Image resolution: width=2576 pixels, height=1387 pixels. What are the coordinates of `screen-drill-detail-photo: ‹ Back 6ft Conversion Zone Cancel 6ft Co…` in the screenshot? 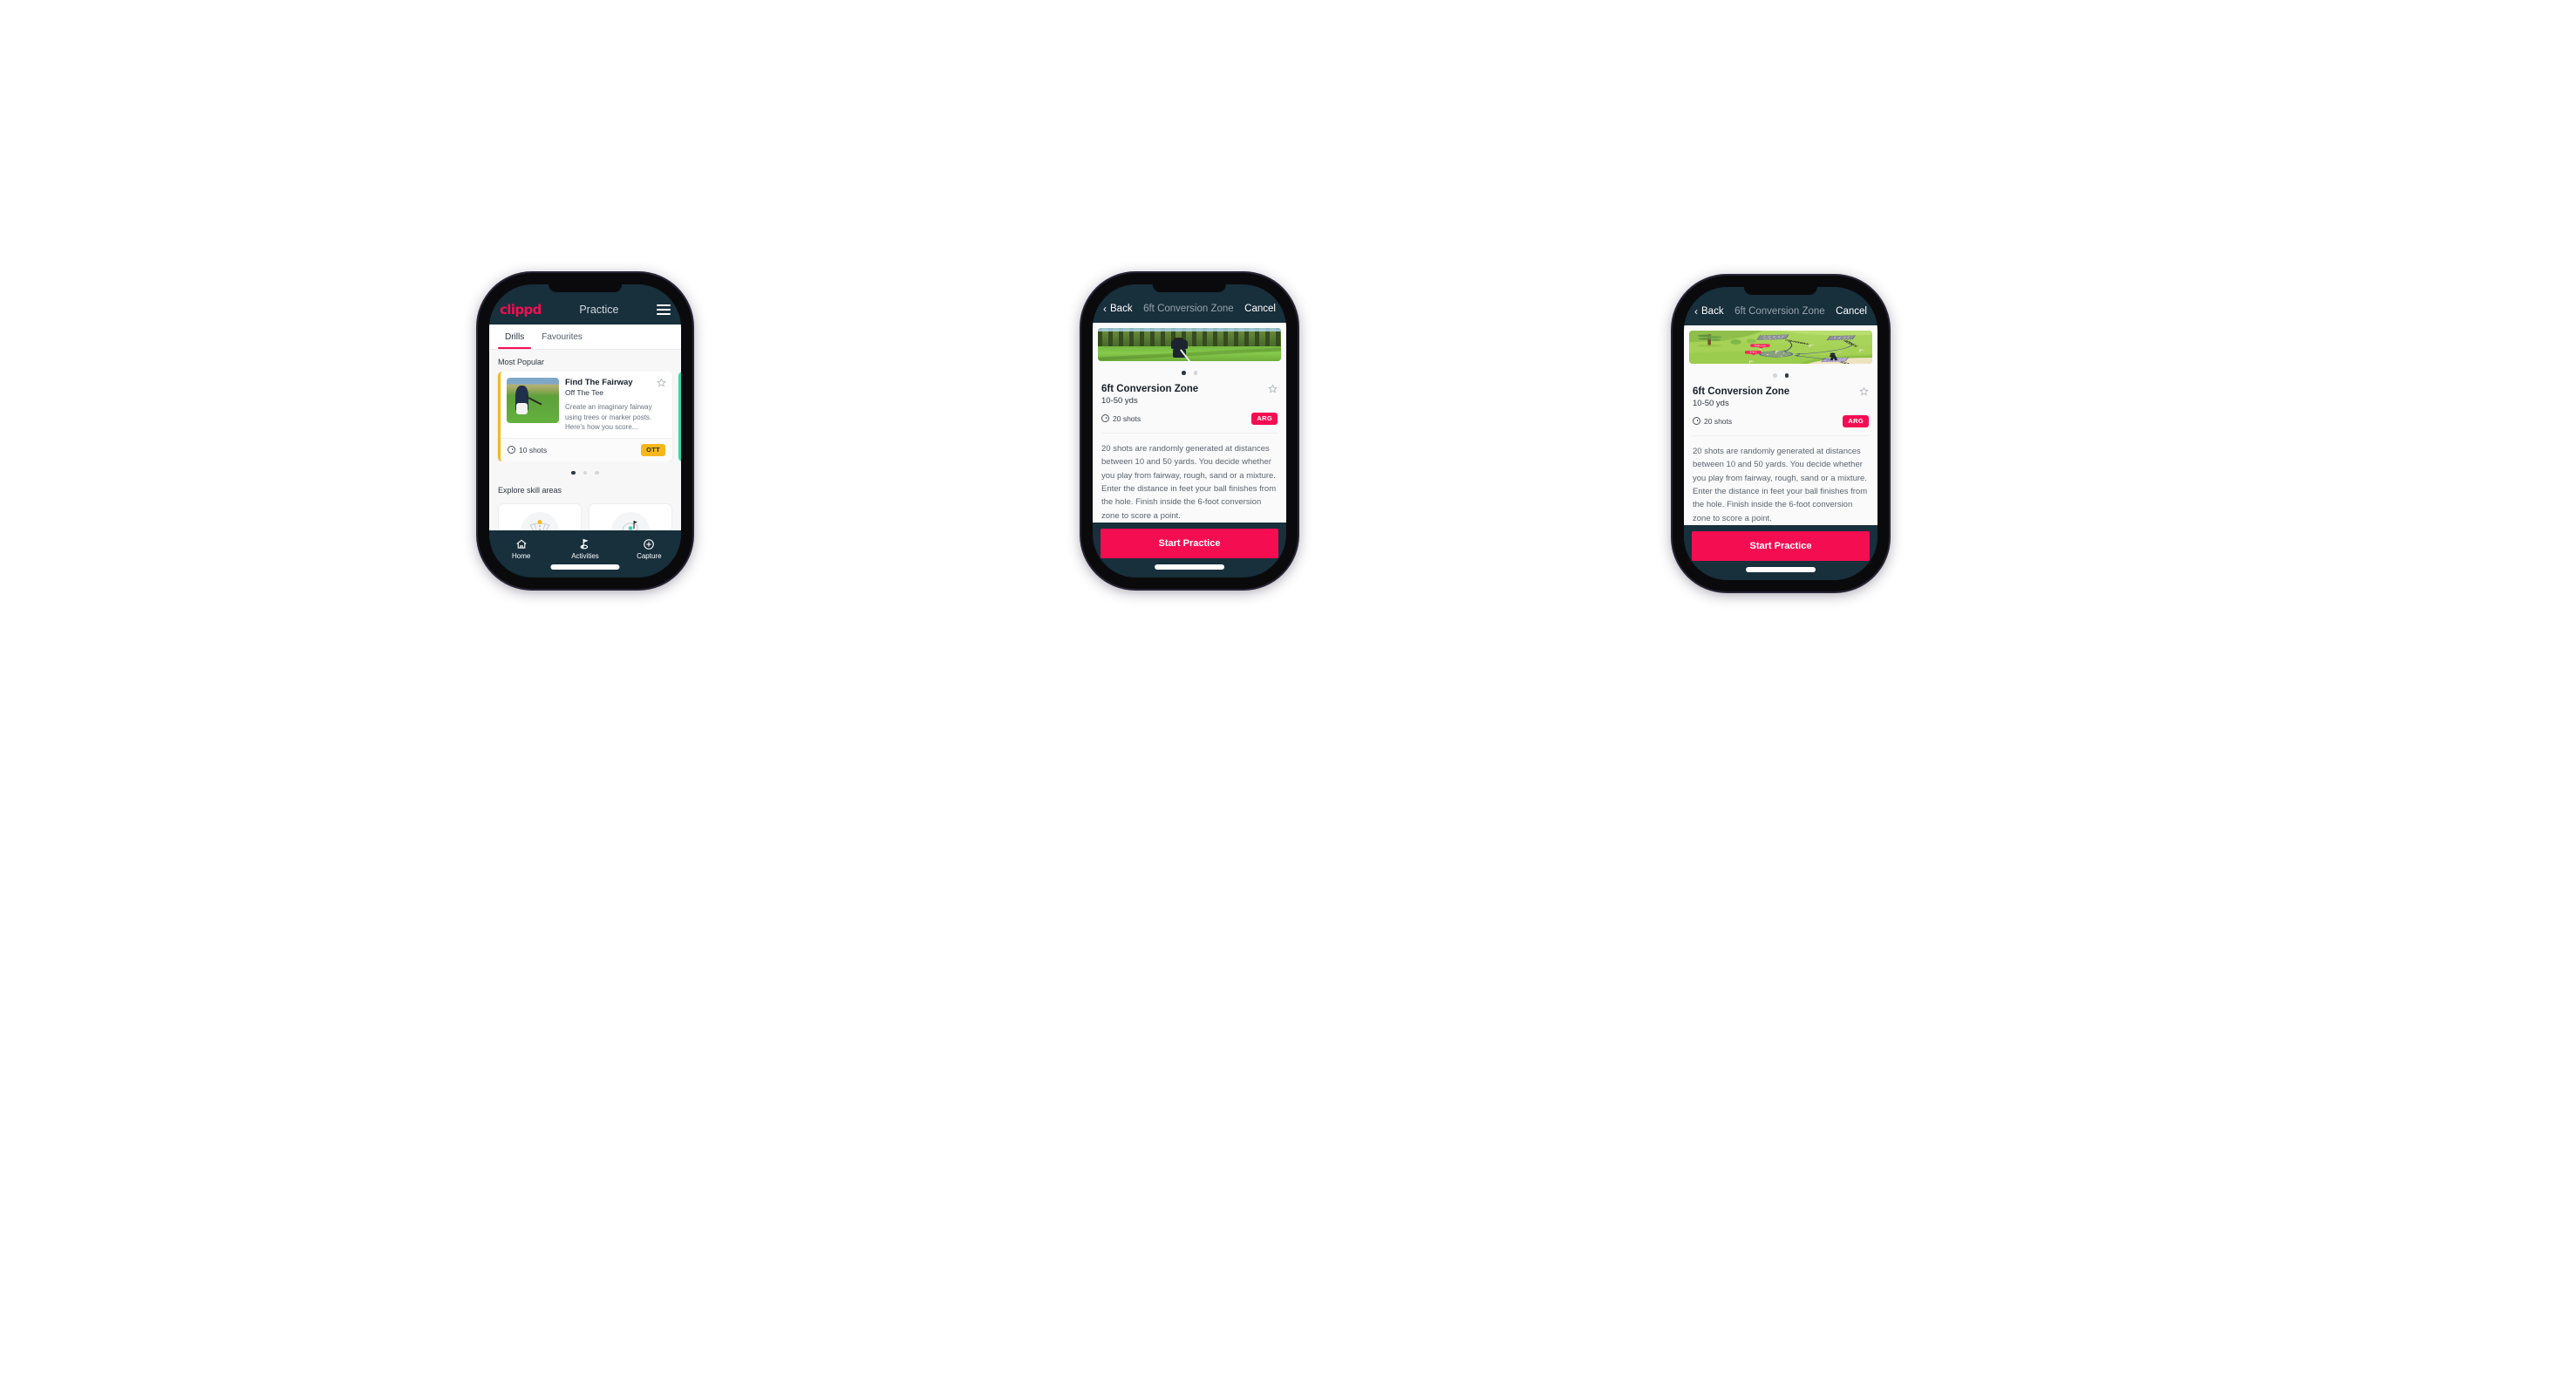 It's located at (1189, 430).